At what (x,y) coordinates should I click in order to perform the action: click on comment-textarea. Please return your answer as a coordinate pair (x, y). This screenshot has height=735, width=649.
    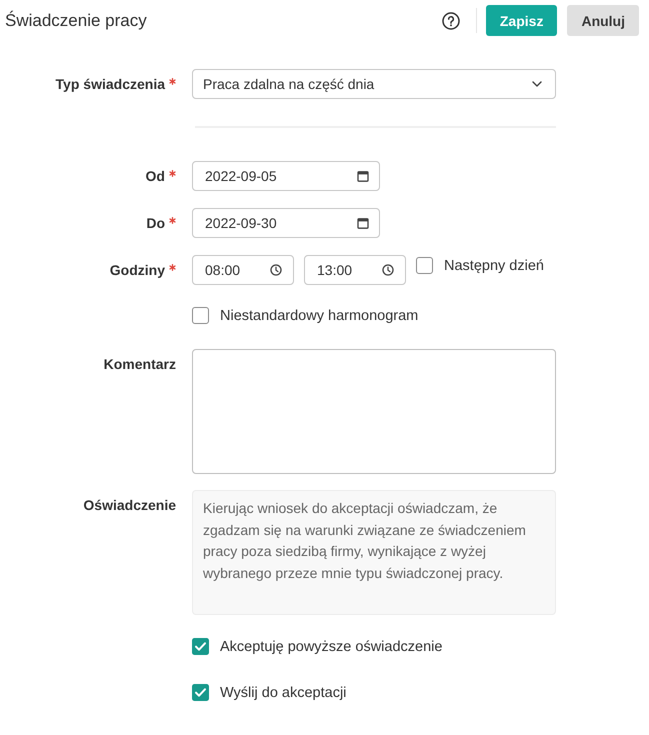
    Looking at the image, I should click on (374, 411).